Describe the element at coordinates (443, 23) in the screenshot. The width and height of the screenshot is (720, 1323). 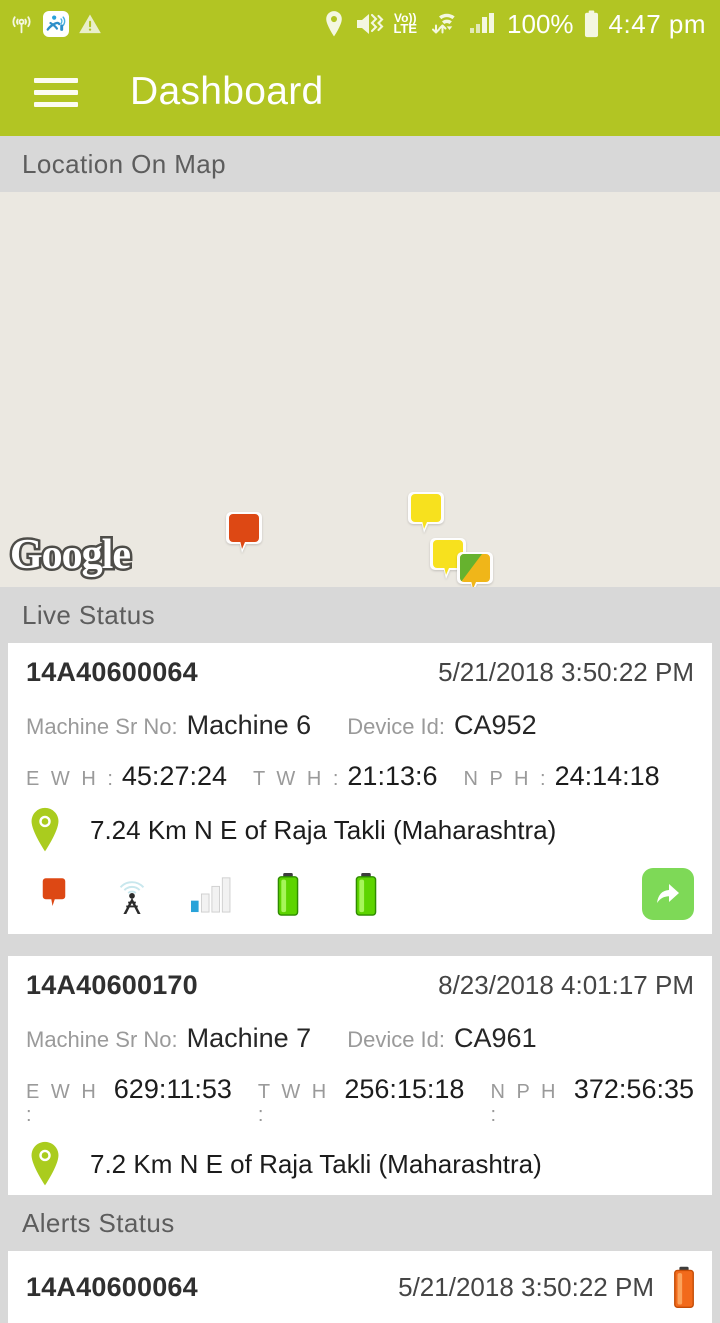
I see `wifi-icon` at that location.